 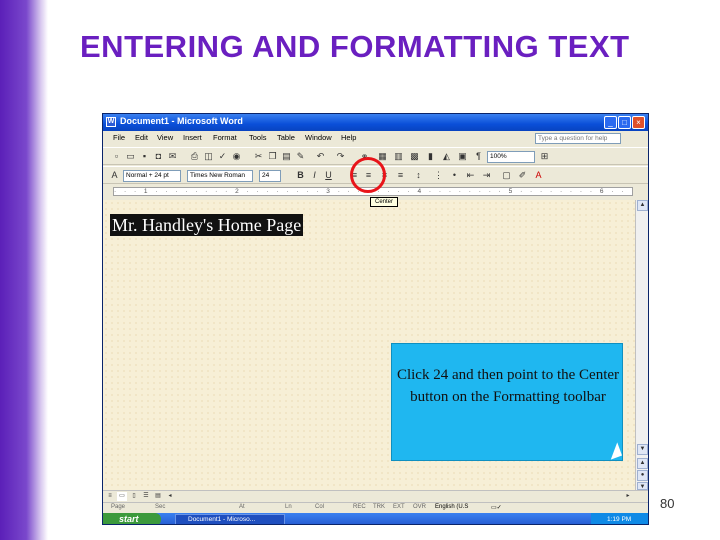 What do you see at coordinates (258, 156) in the screenshot?
I see `cut-icon: ✂` at bounding box center [258, 156].